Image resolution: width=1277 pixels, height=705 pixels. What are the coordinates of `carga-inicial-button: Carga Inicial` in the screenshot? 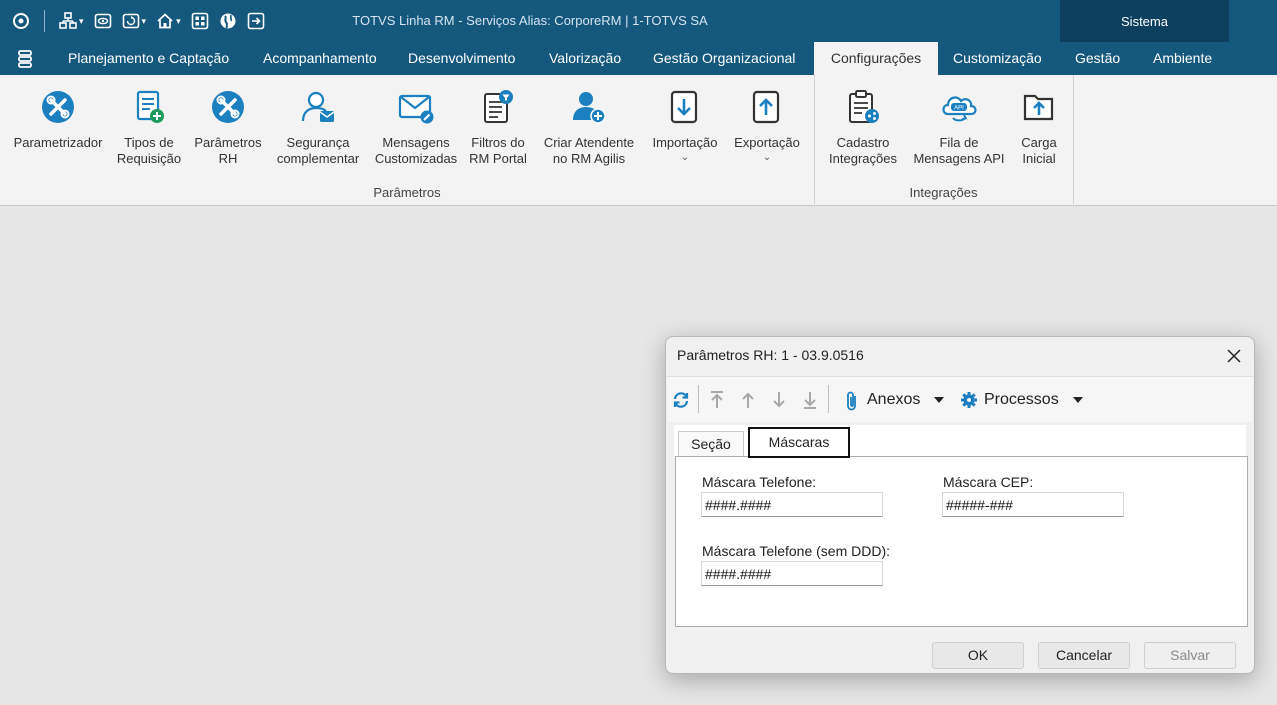 It's located at (1039, 127).